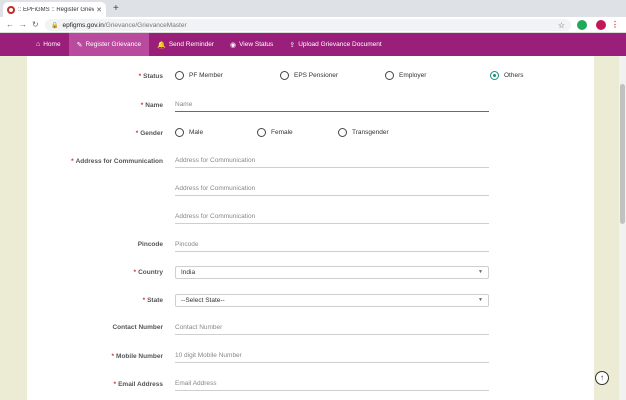 This screenshot has width=626, height=400. Describe the element at coordinates (137, 356) in the screenshot. I see `mobile-number-label: * Mobile Number` at that location.